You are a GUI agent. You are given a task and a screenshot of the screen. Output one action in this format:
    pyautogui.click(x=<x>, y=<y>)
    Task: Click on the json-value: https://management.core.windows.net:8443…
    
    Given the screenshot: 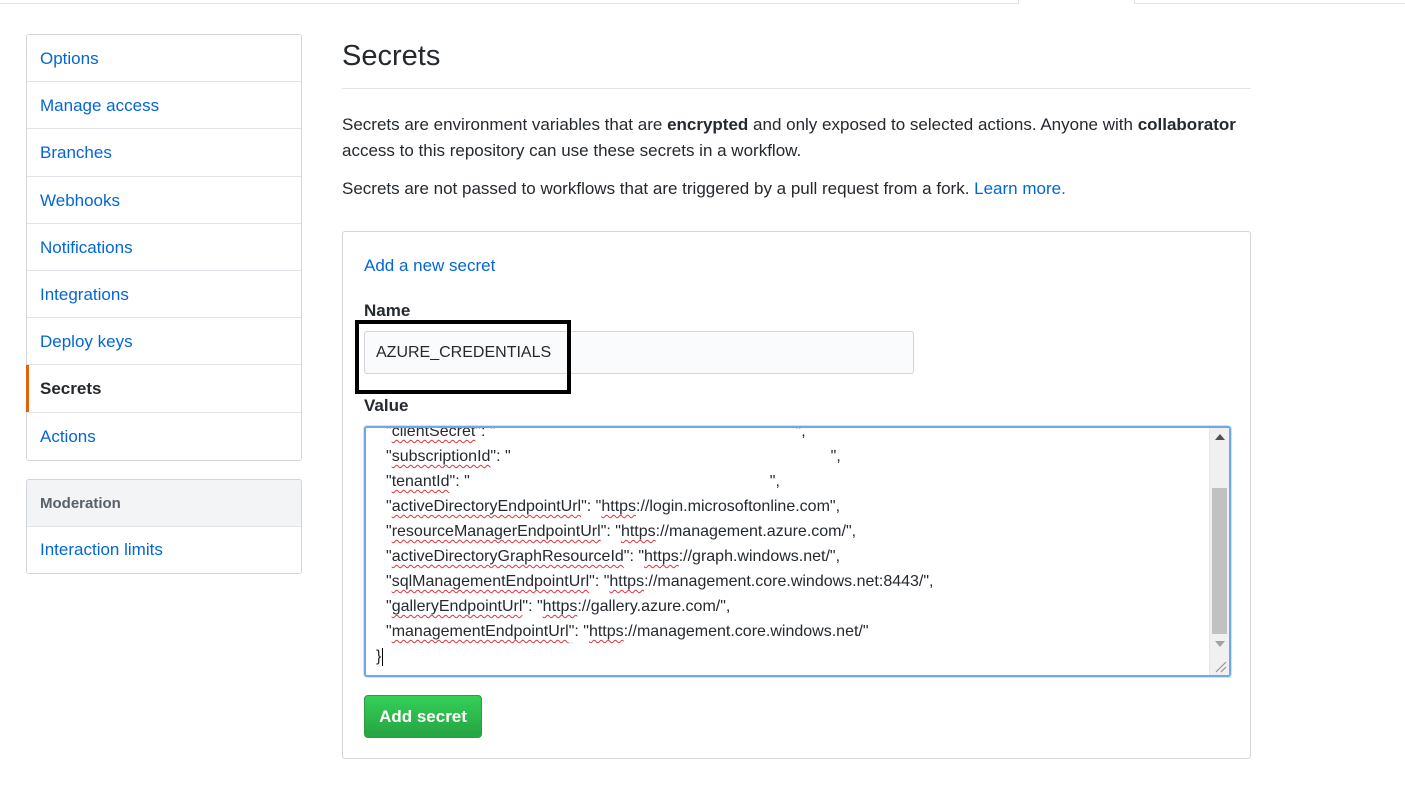 What is the action you would take?
    pyautogui.click(x=766, y=581)
    